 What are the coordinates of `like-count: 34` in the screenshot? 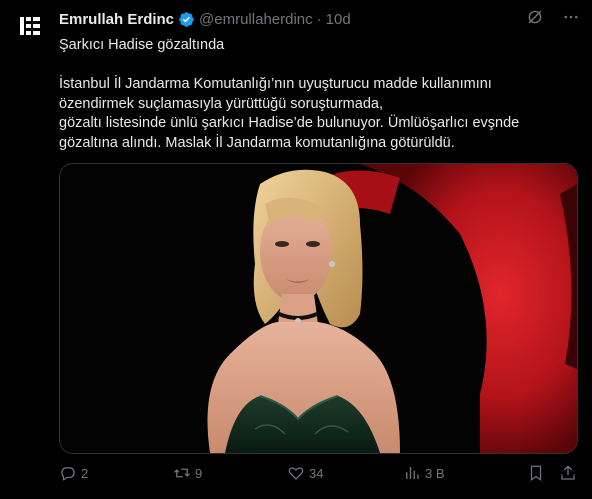 It's located at (316, 473).